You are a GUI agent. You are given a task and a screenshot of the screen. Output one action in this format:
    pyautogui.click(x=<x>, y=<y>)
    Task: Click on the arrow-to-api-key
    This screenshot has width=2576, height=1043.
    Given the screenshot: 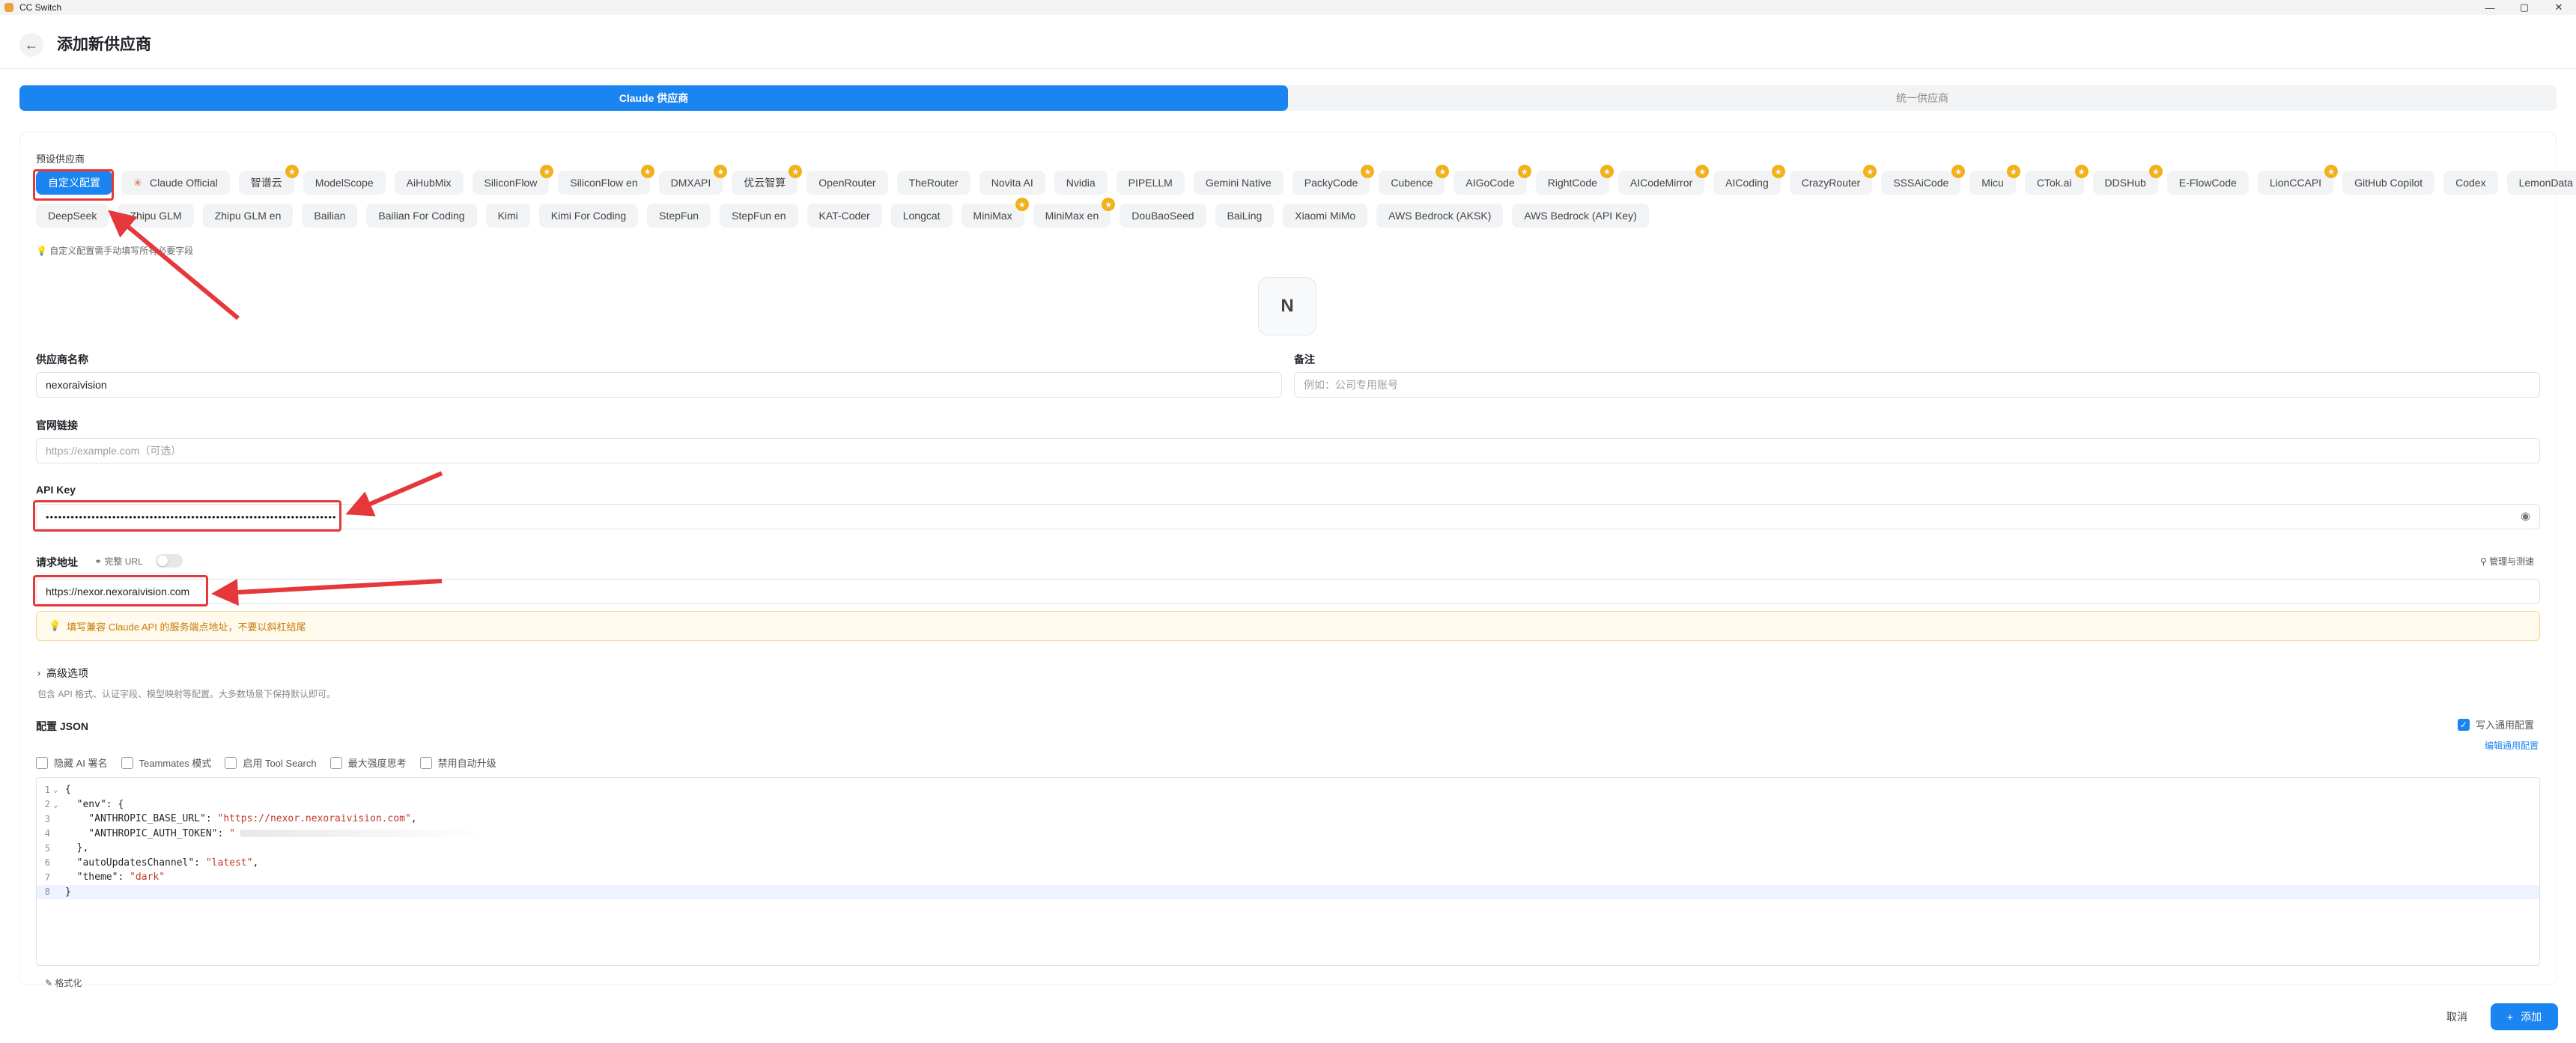 What is the action you would take?
    pyautogui.click(x=394, y=494)
    